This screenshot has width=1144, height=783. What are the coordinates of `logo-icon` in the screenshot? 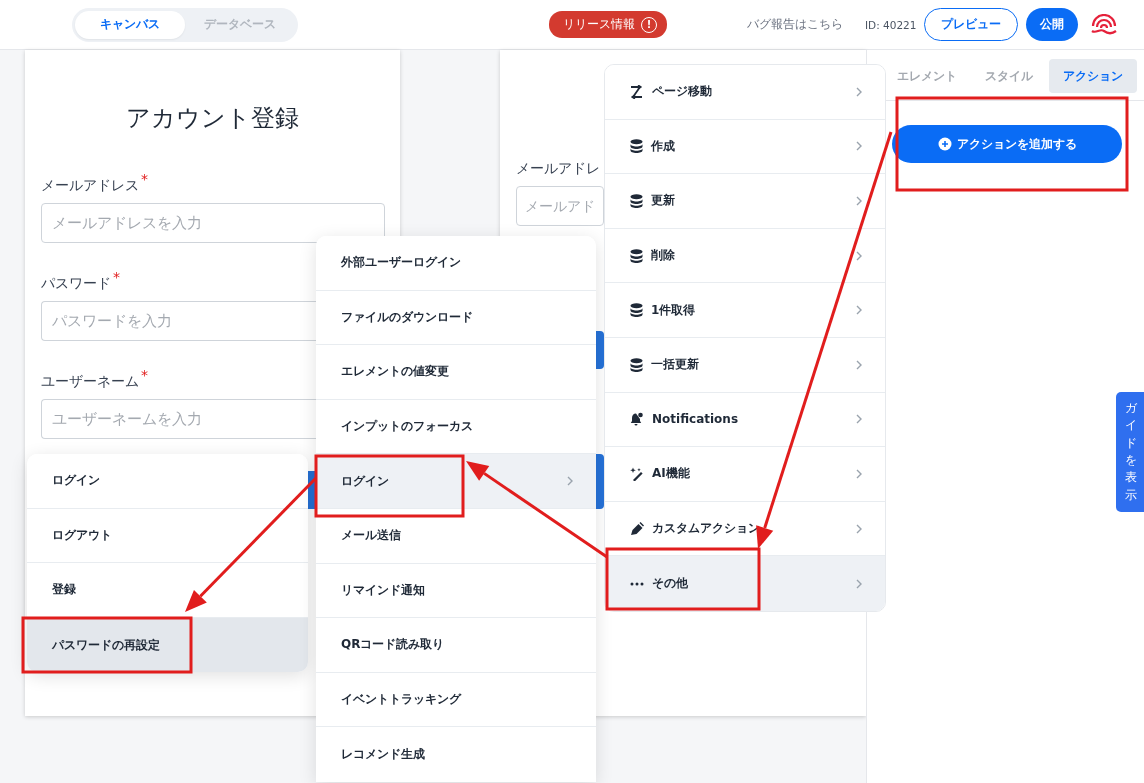 It's located at (1104, 24).